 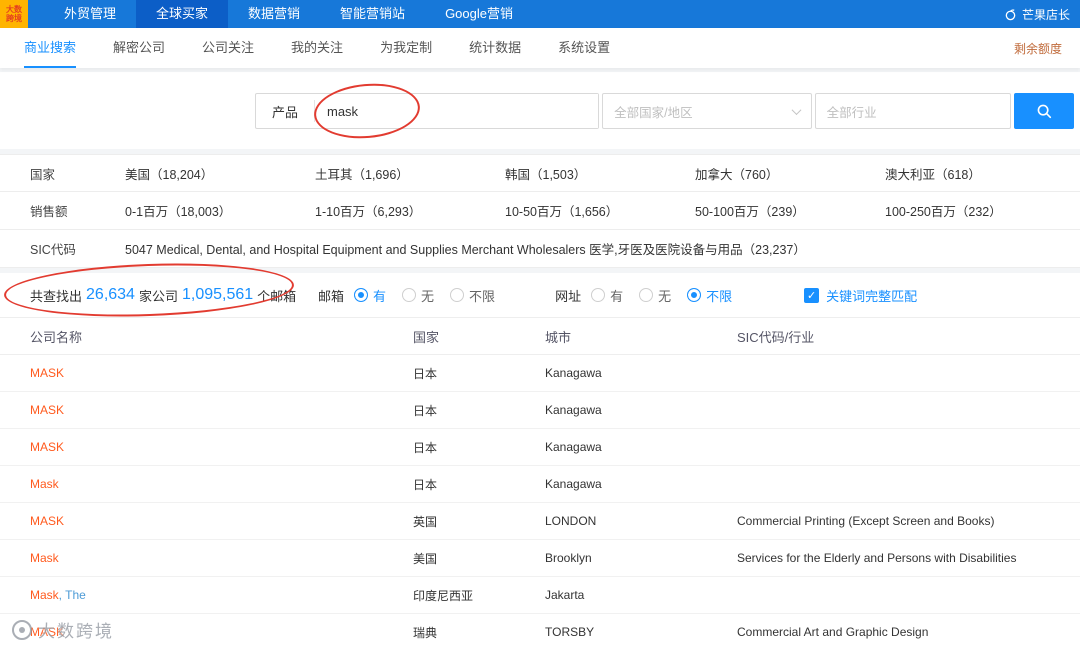 What do you see at coordinates (110, 294) in the screenshot?
I see `company-count: 26,634` at bounding box center [110, 294].